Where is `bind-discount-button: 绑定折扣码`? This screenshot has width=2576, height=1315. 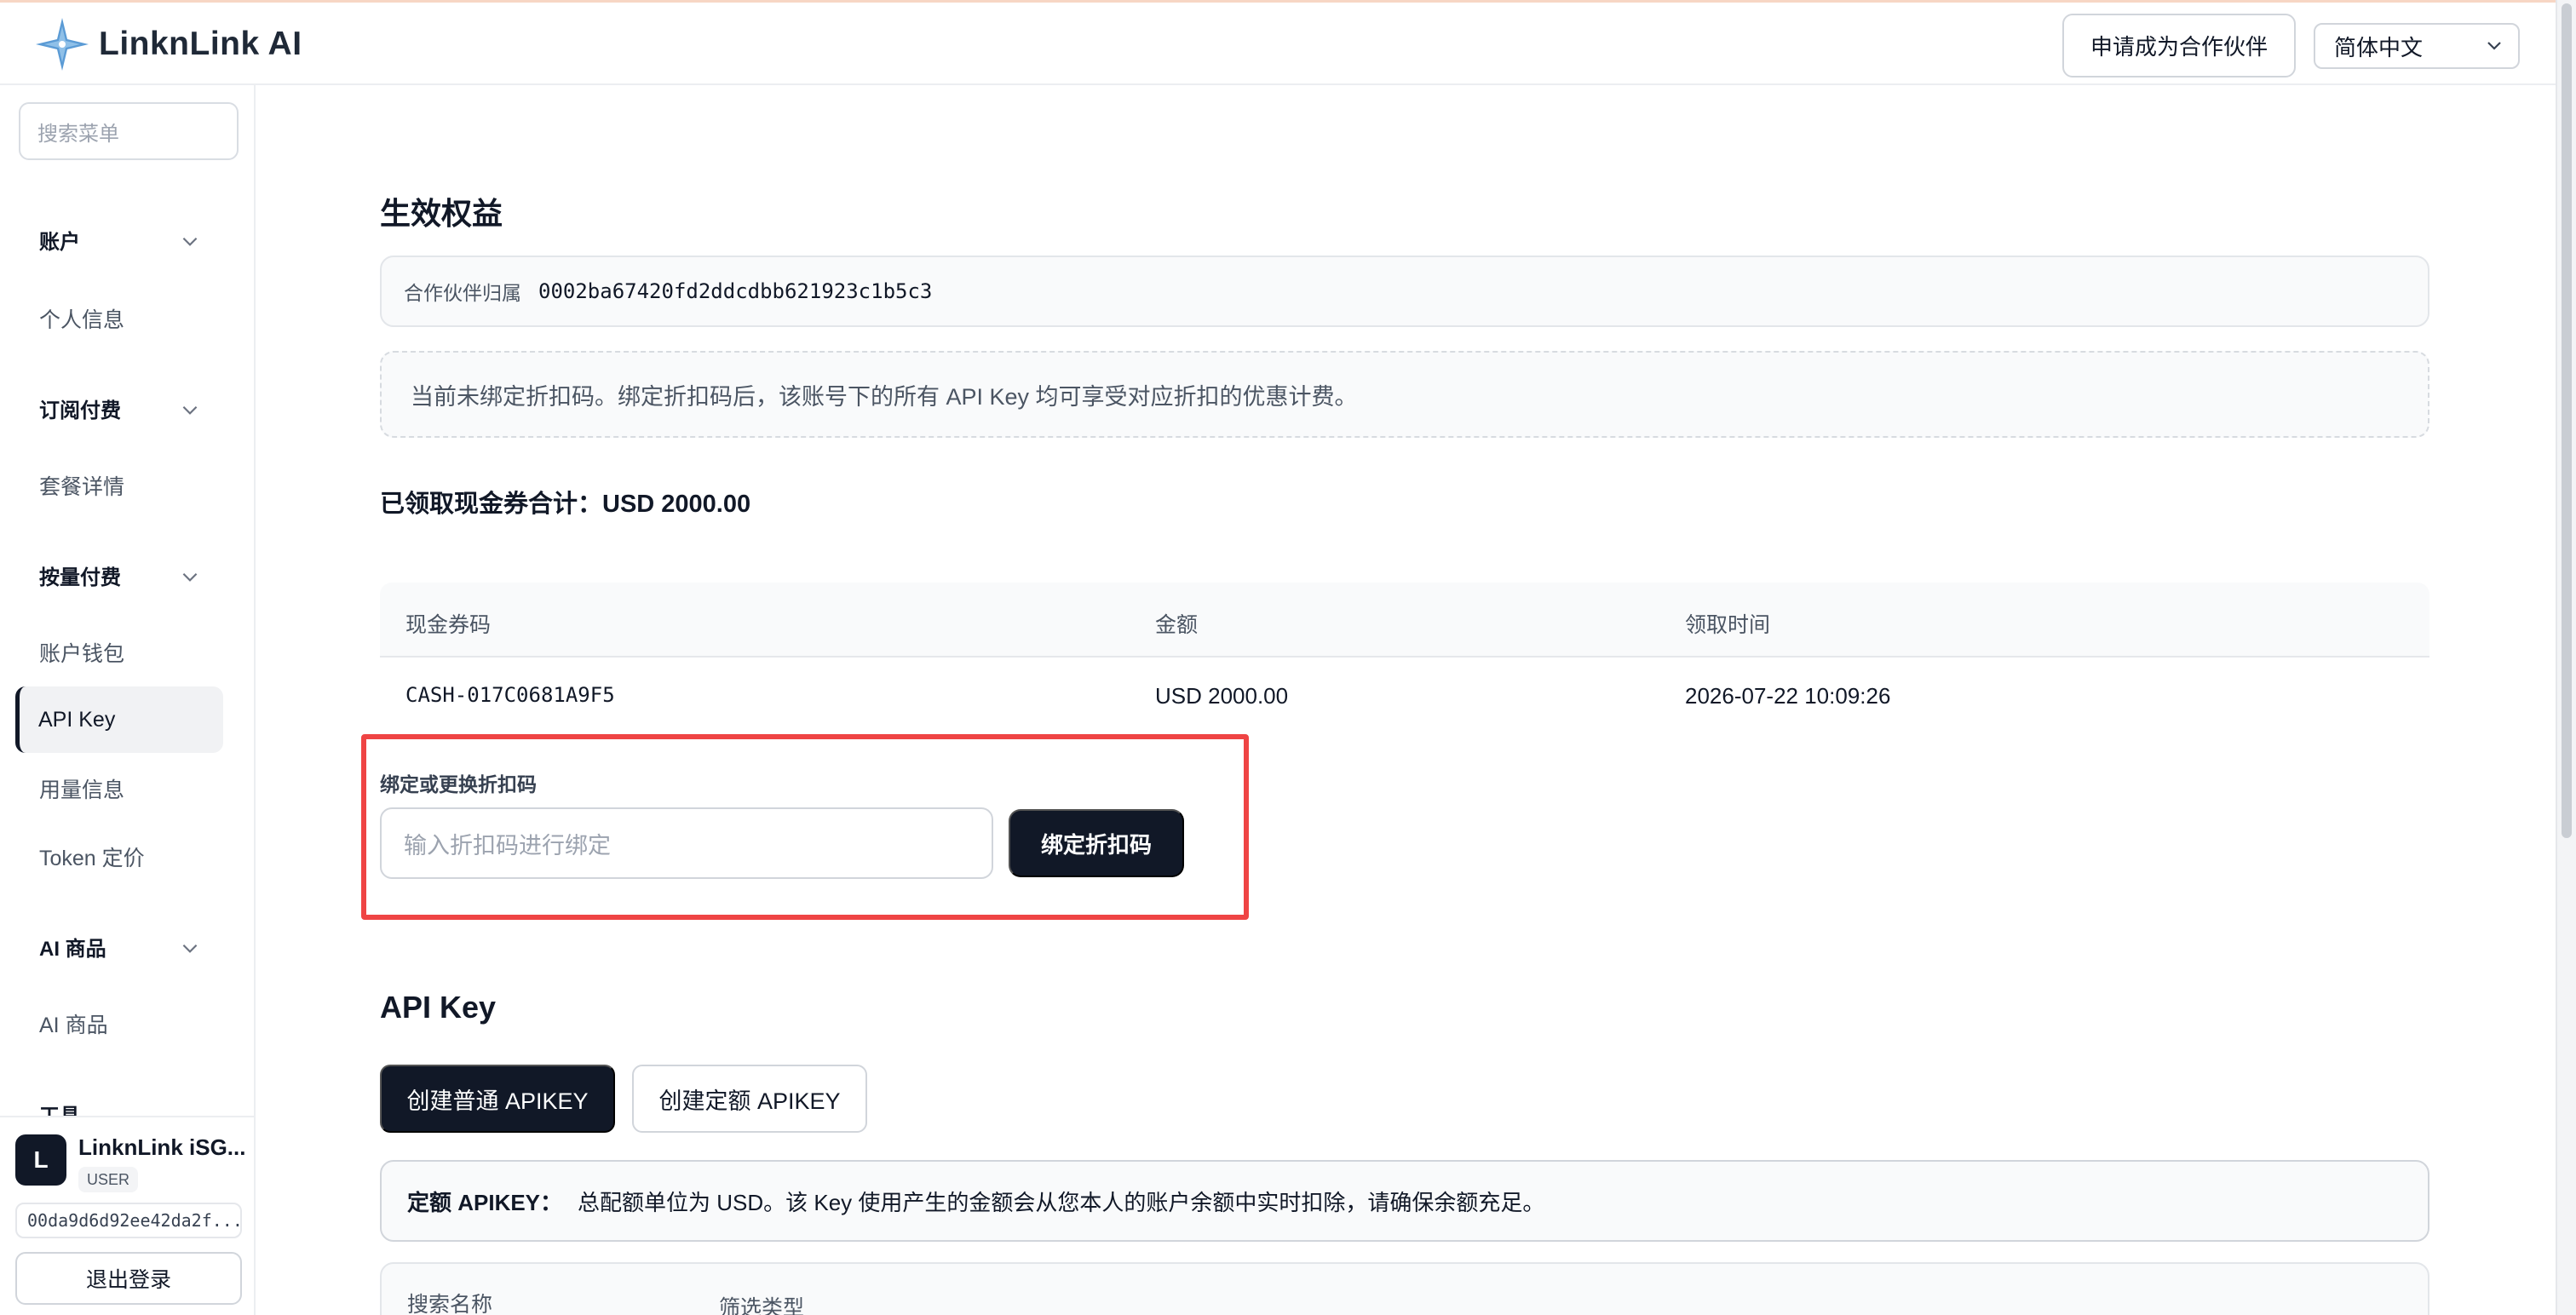 bind-discount-button: 绑定折扣码 is located at coordinates (1097, 843).